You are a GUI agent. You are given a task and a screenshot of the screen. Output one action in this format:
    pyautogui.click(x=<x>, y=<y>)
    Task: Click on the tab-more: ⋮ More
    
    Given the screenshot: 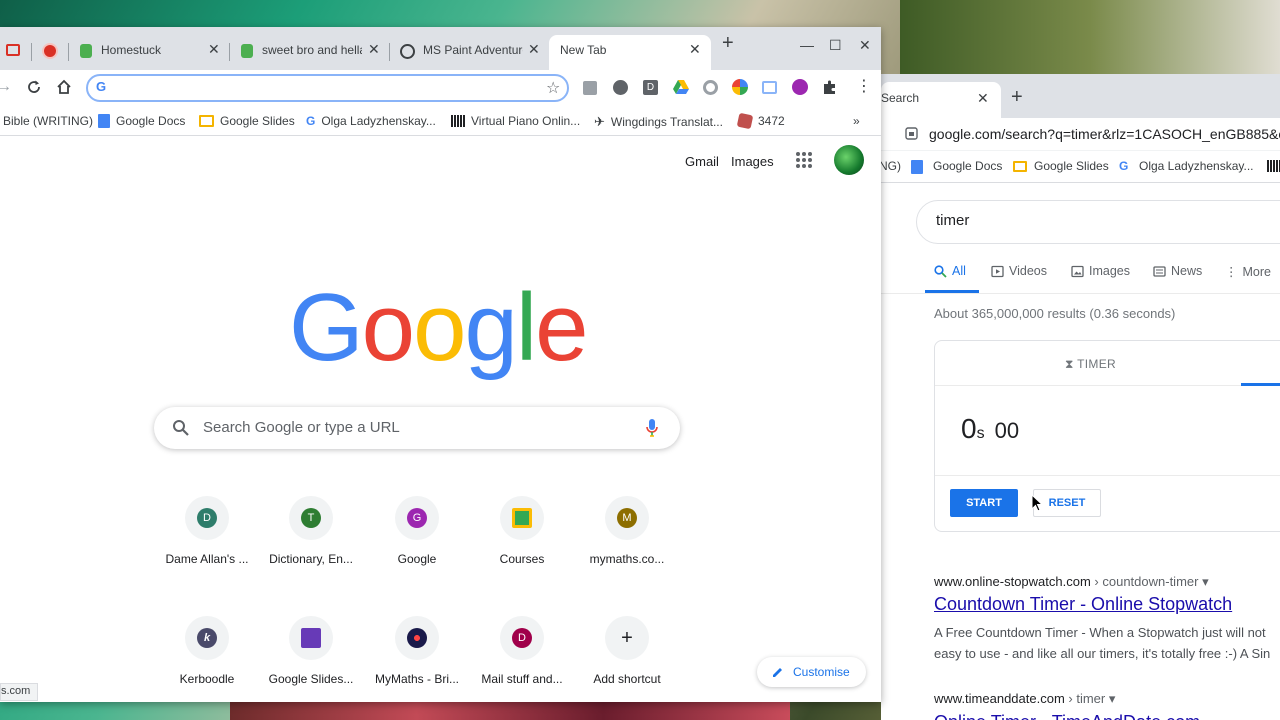 What is the action you would take?
    pyautogui.click(x=1248, y=272)
    